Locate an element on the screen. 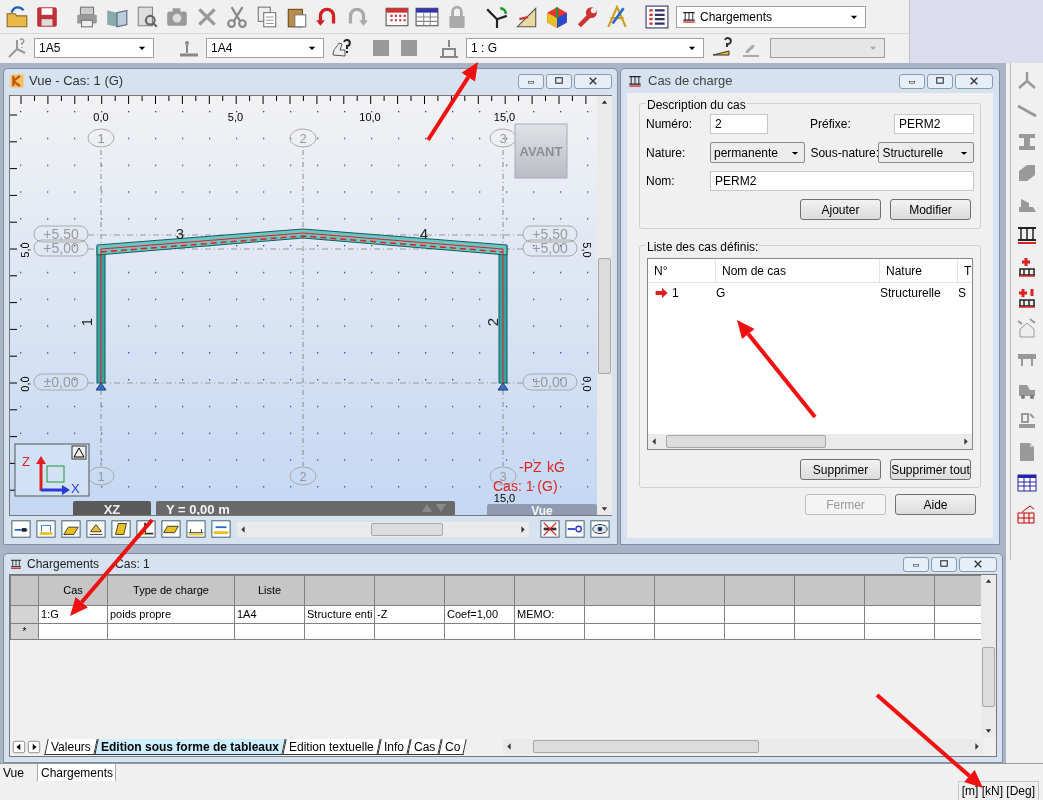 The width and height of the screenshot is (1043, 800). sheet-tab: Valeurs is located at coordinates (71, 746).